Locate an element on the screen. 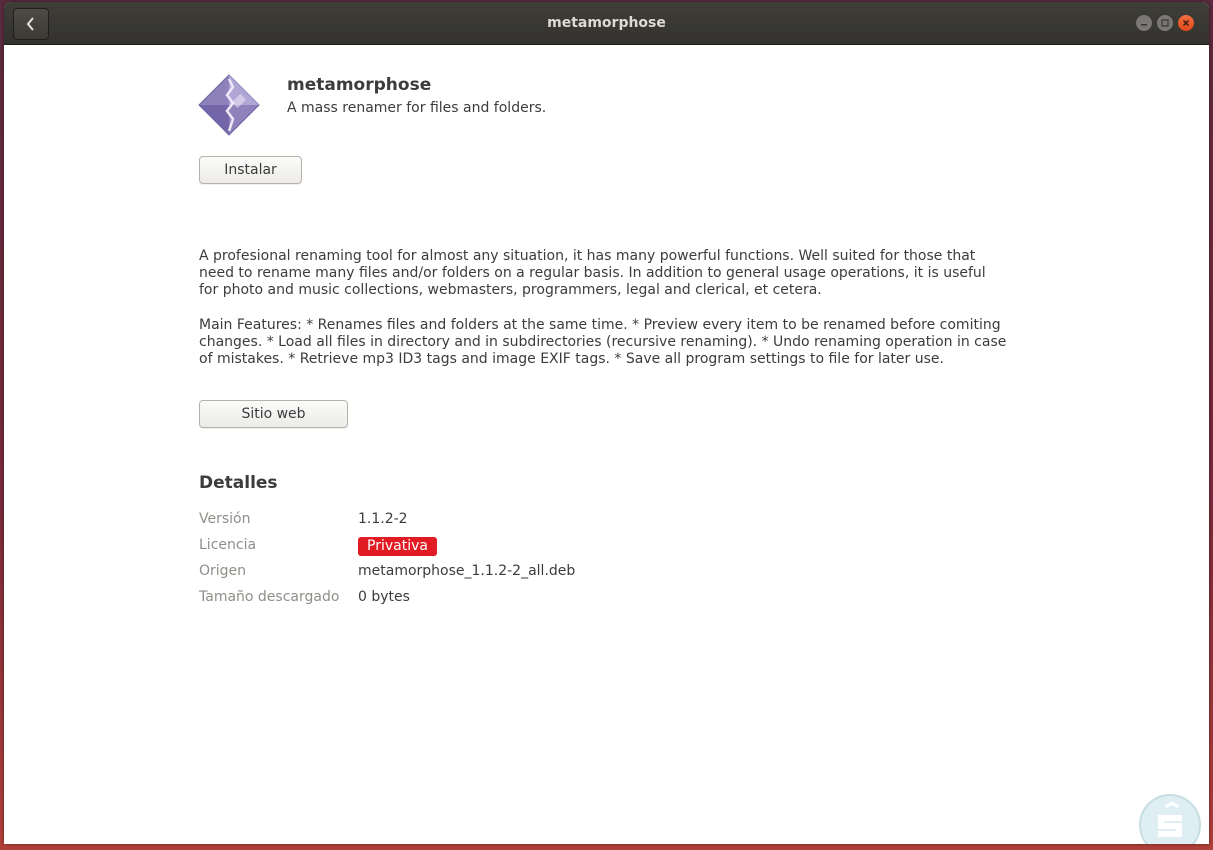 The width and height of the screenshot is (1213, 850). minimize-icon is located at coordinates (1144, 25).